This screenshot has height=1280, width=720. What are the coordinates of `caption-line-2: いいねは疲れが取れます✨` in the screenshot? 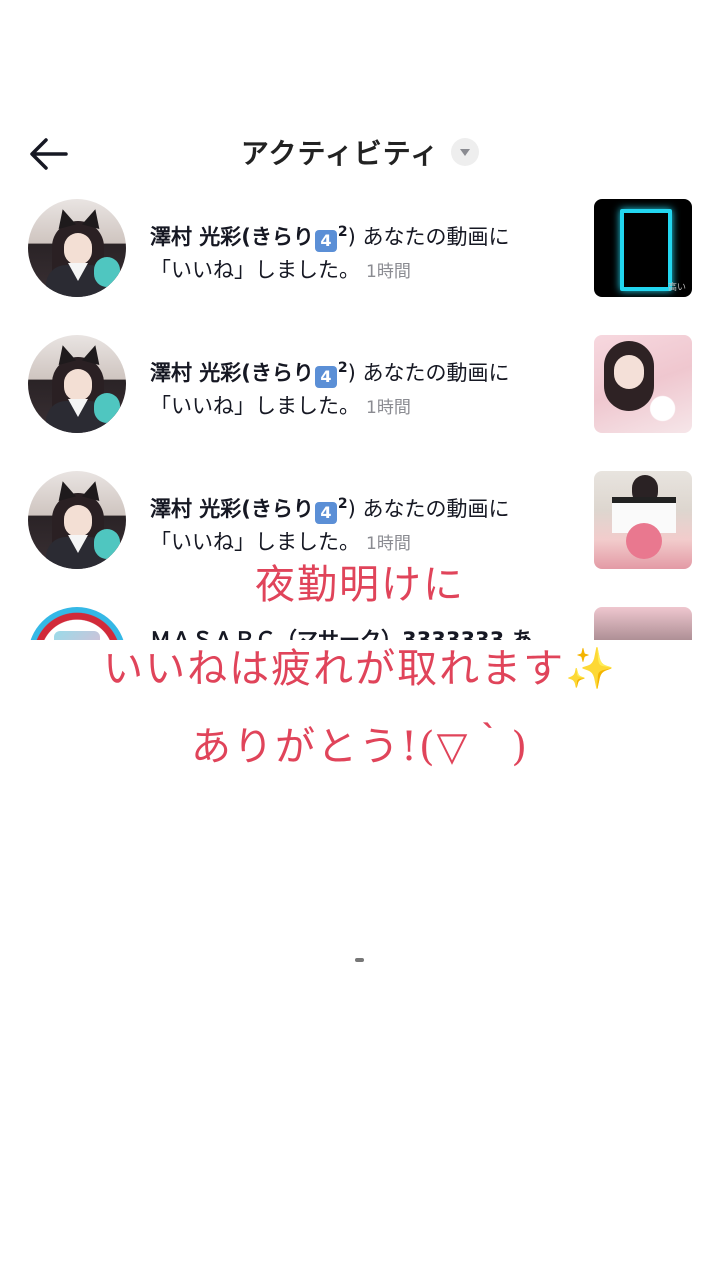 It's located at (360, 665).